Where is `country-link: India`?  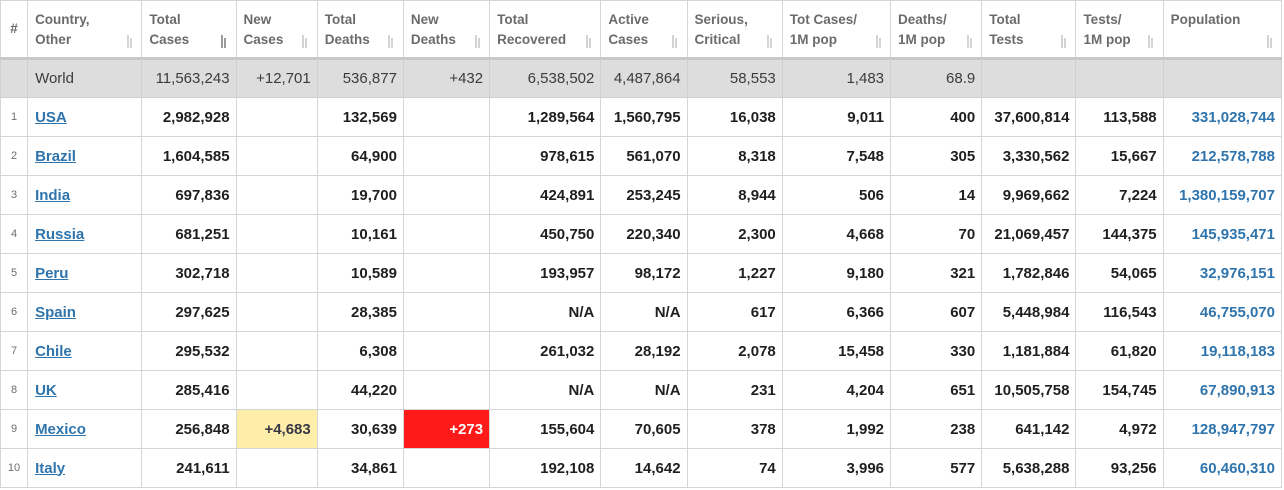
country-link: India is located at coordinates (52, 195).